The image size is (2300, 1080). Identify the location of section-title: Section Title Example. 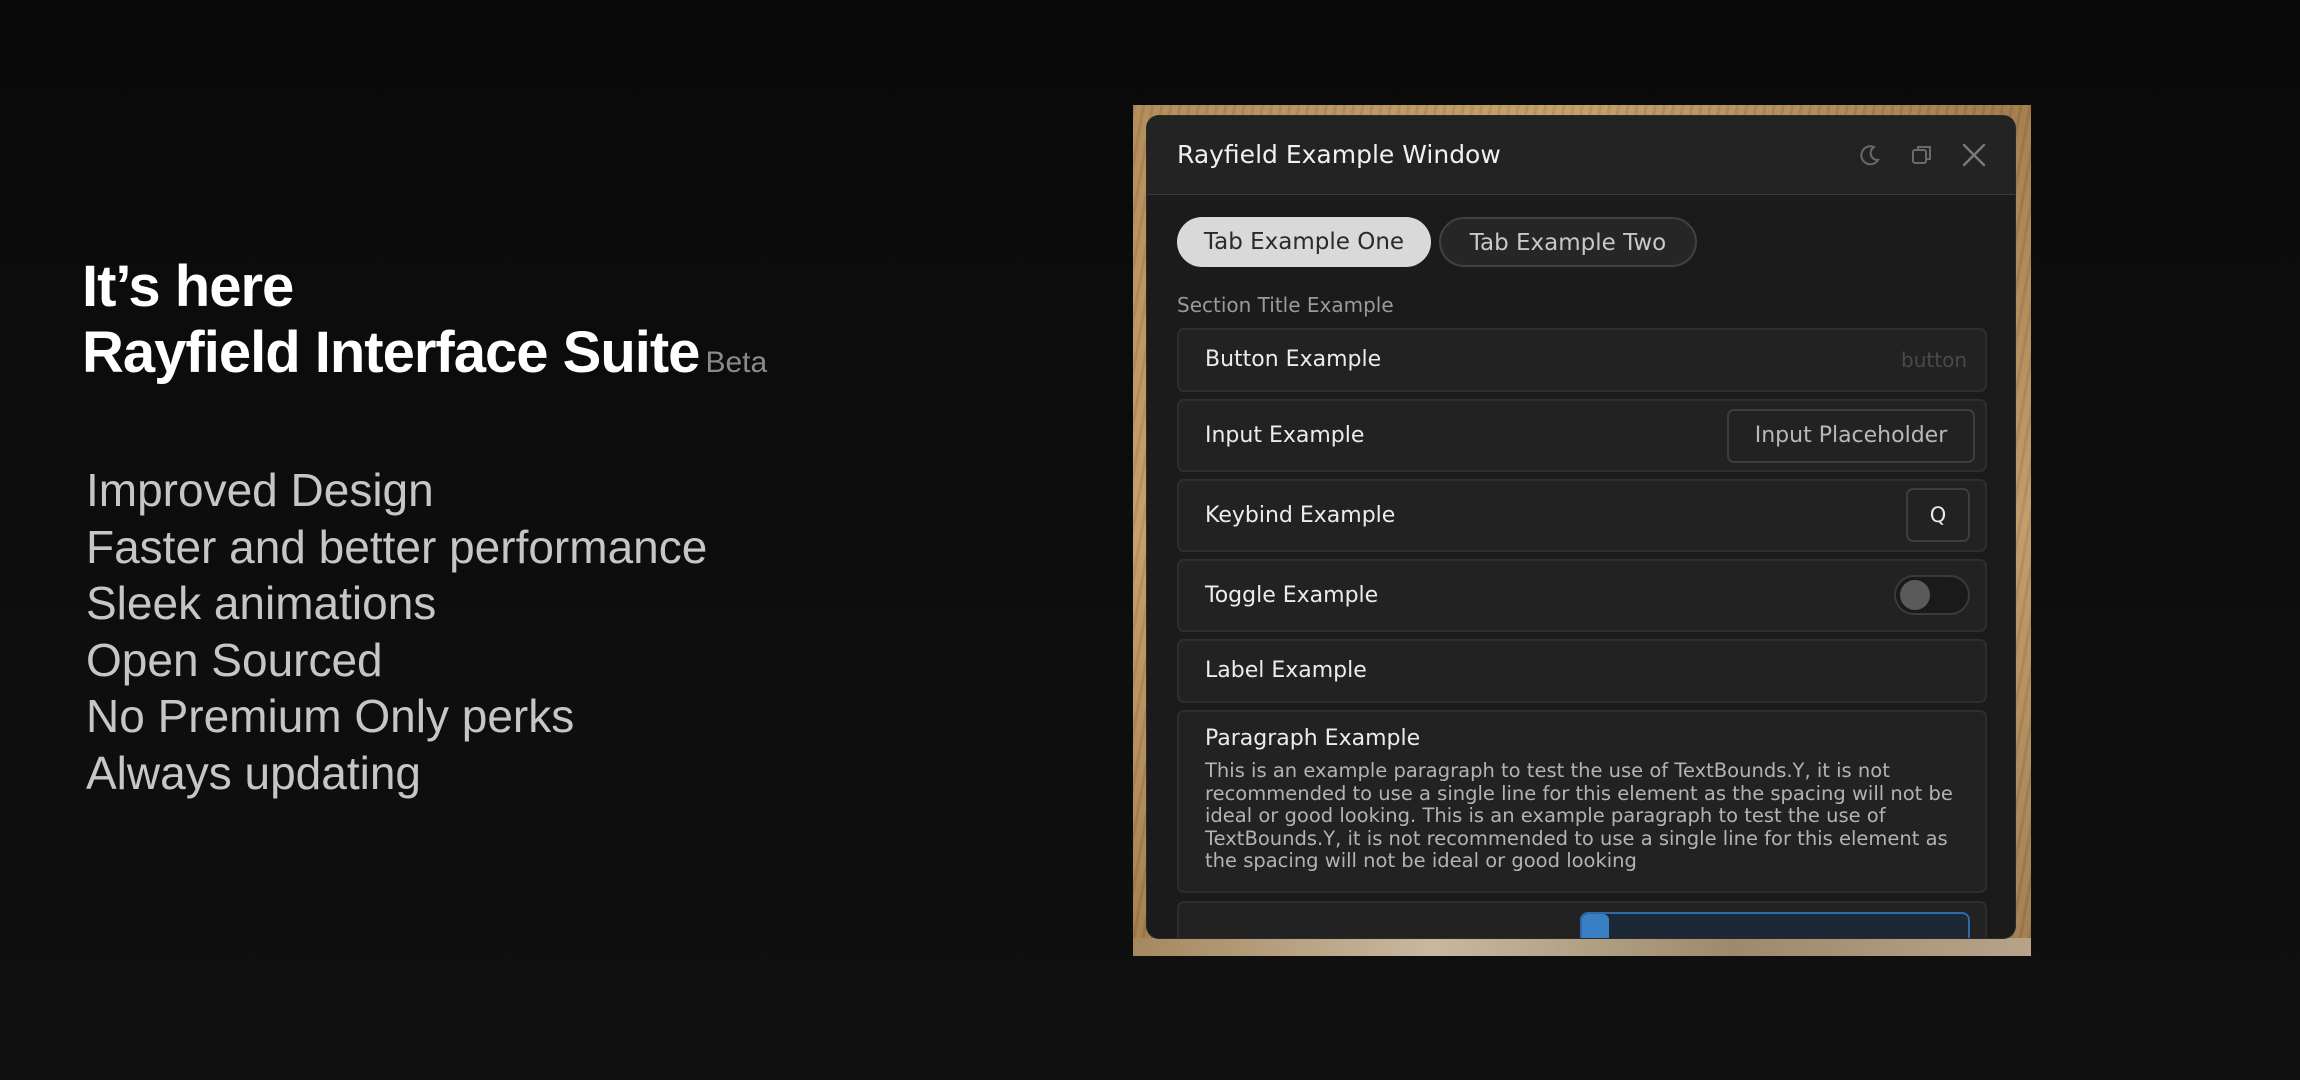
(1285, 305).